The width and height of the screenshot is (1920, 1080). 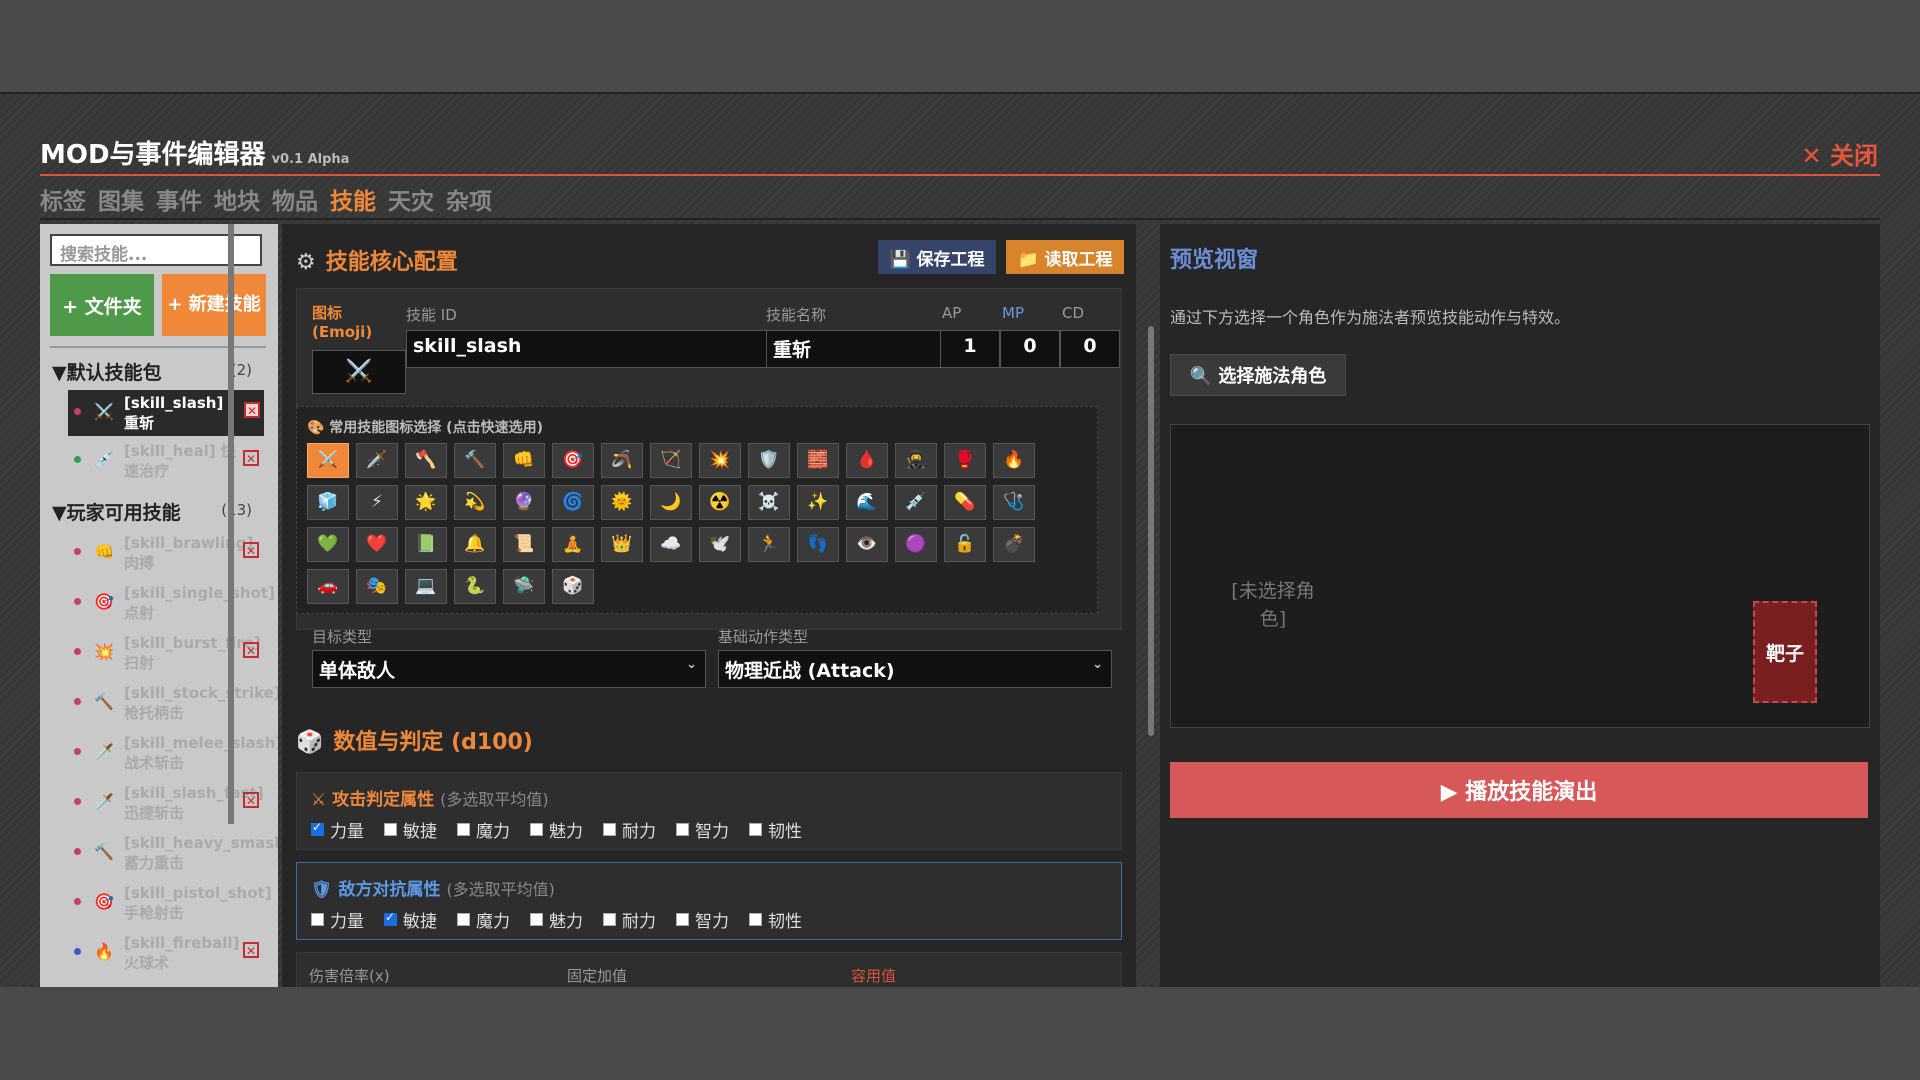 What do you see at coordinates (1090, 349) in the screenshot?
I see `cd-input: 0` at bounding box center [1090, 349].